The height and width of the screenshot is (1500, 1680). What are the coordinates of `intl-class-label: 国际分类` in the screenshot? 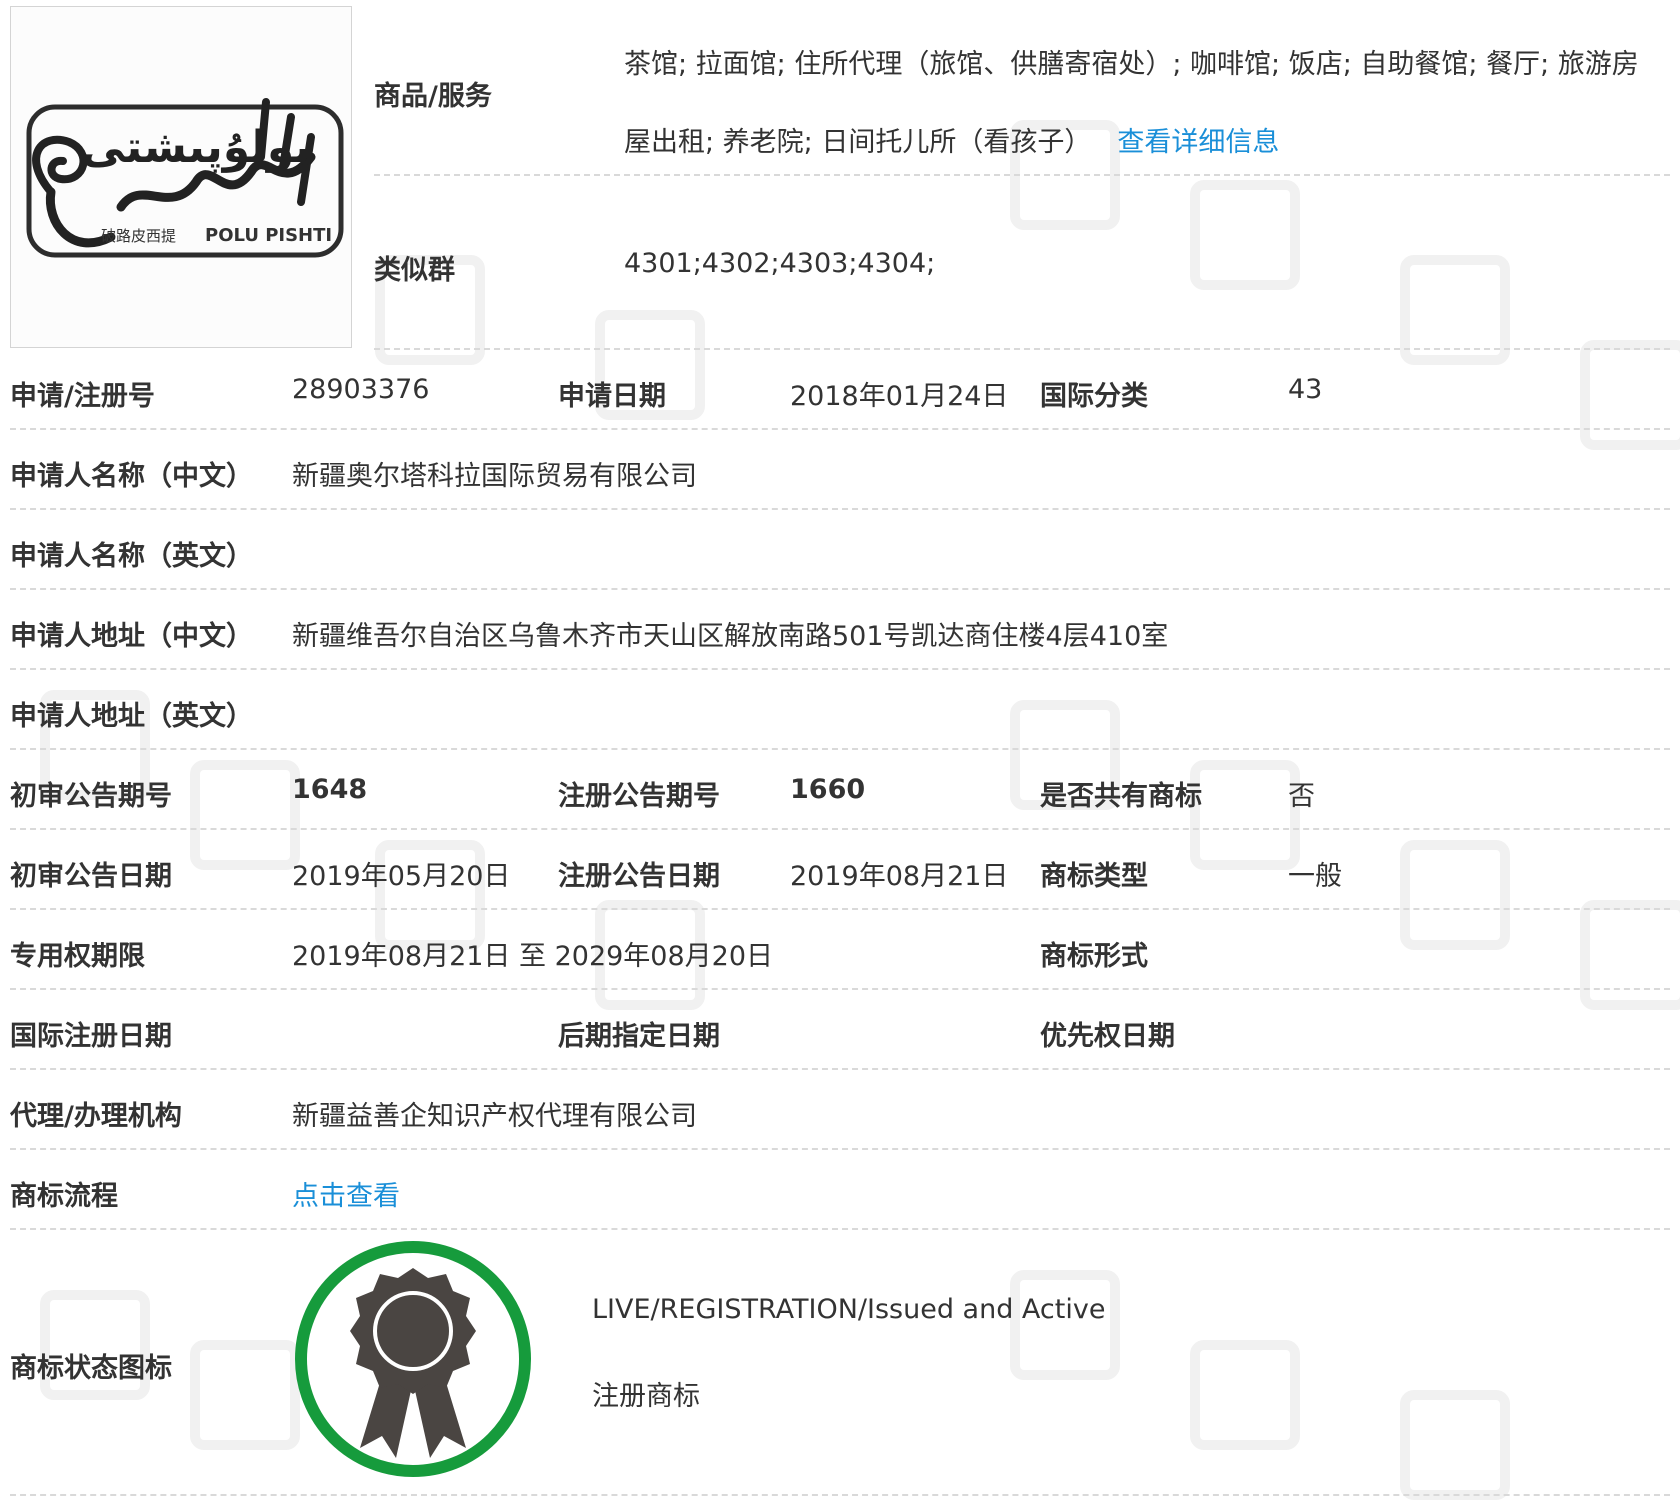 It's located at (1094, 396).